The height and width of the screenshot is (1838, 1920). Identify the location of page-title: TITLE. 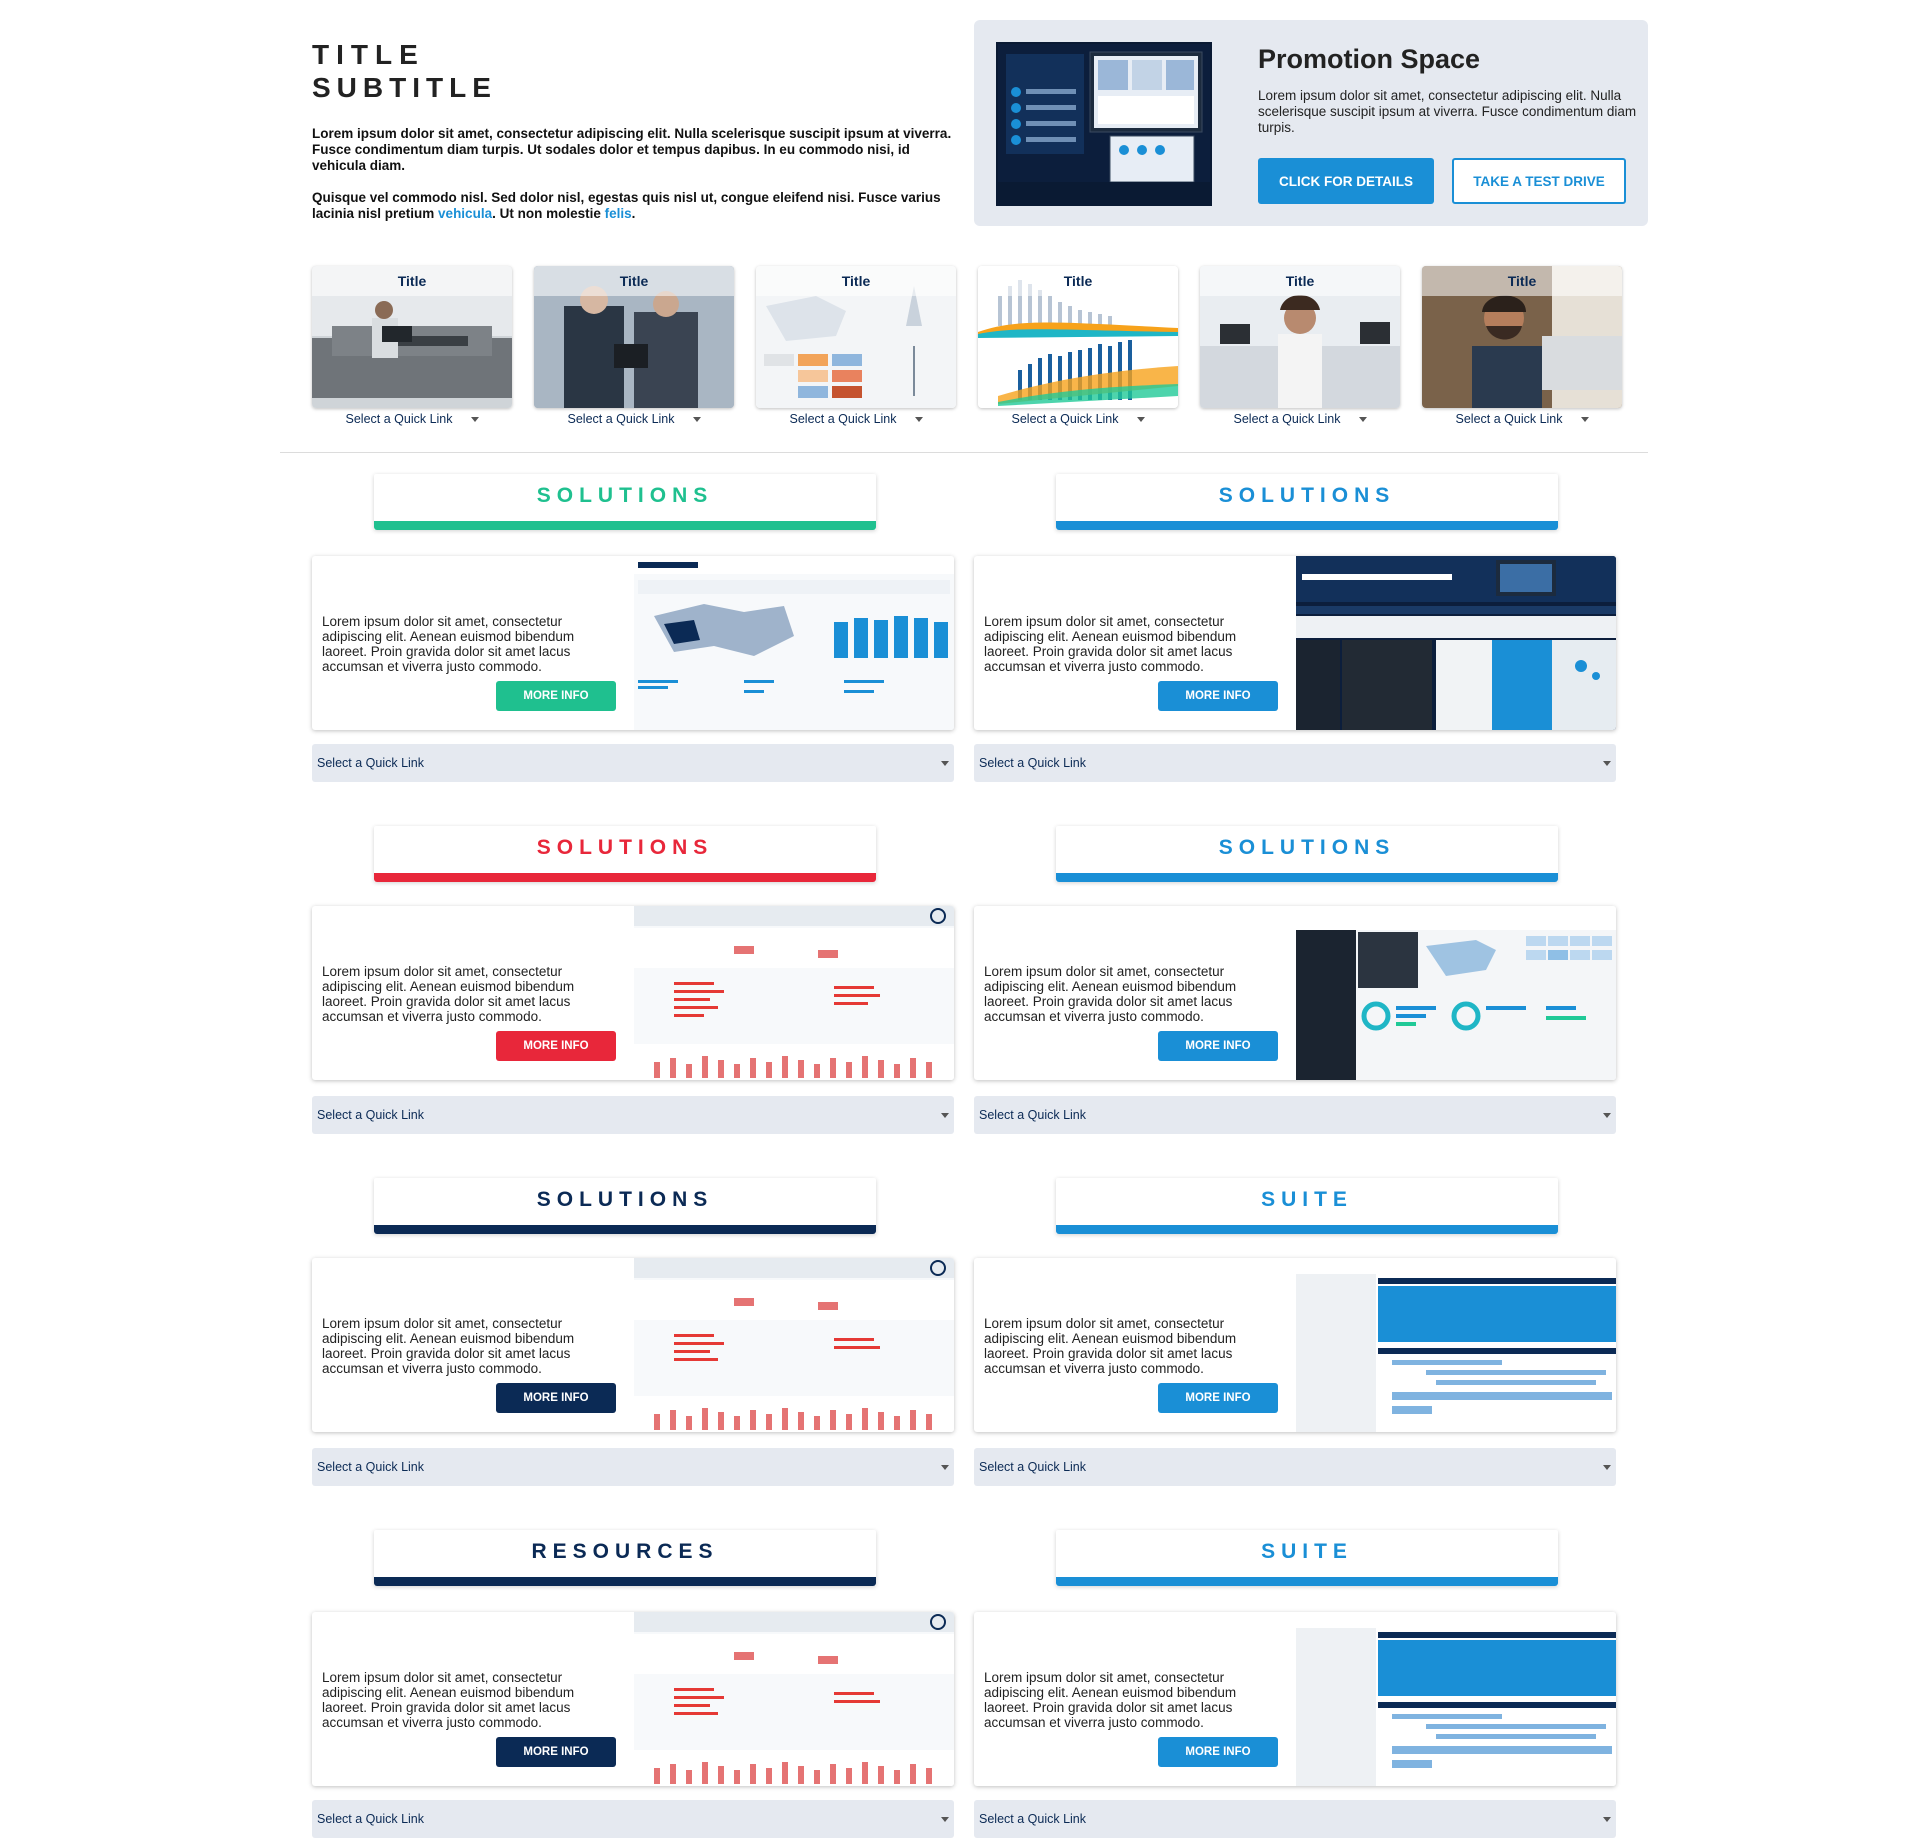
(368, 54).